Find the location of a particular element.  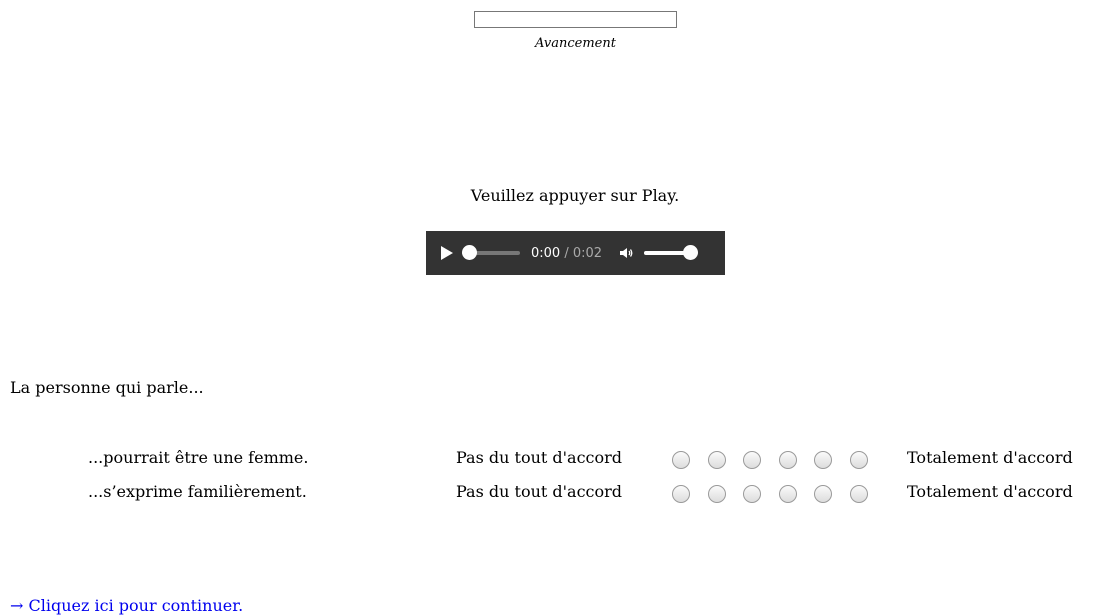

current-time: 0:00 is located at coordinates (546, 253).